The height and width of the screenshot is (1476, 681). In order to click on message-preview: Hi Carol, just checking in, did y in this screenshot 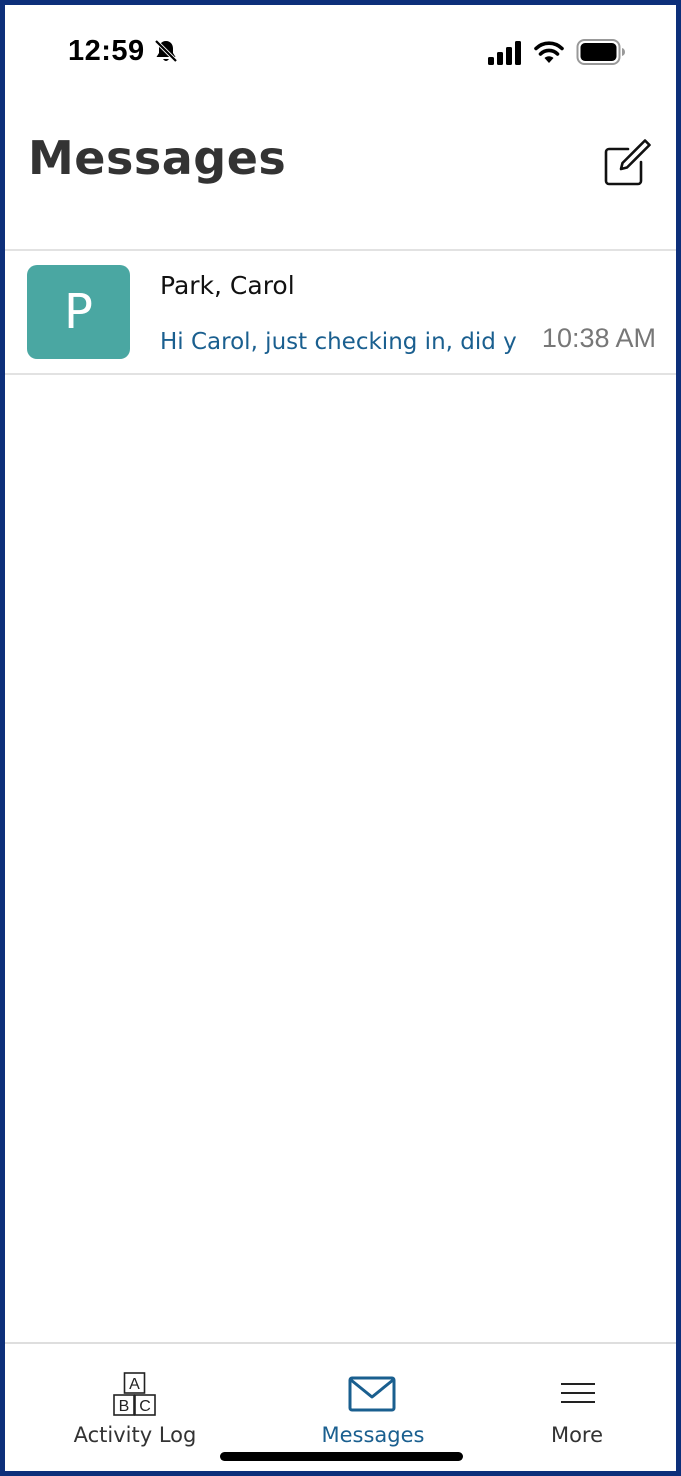, I will do `click(338, 342)`.